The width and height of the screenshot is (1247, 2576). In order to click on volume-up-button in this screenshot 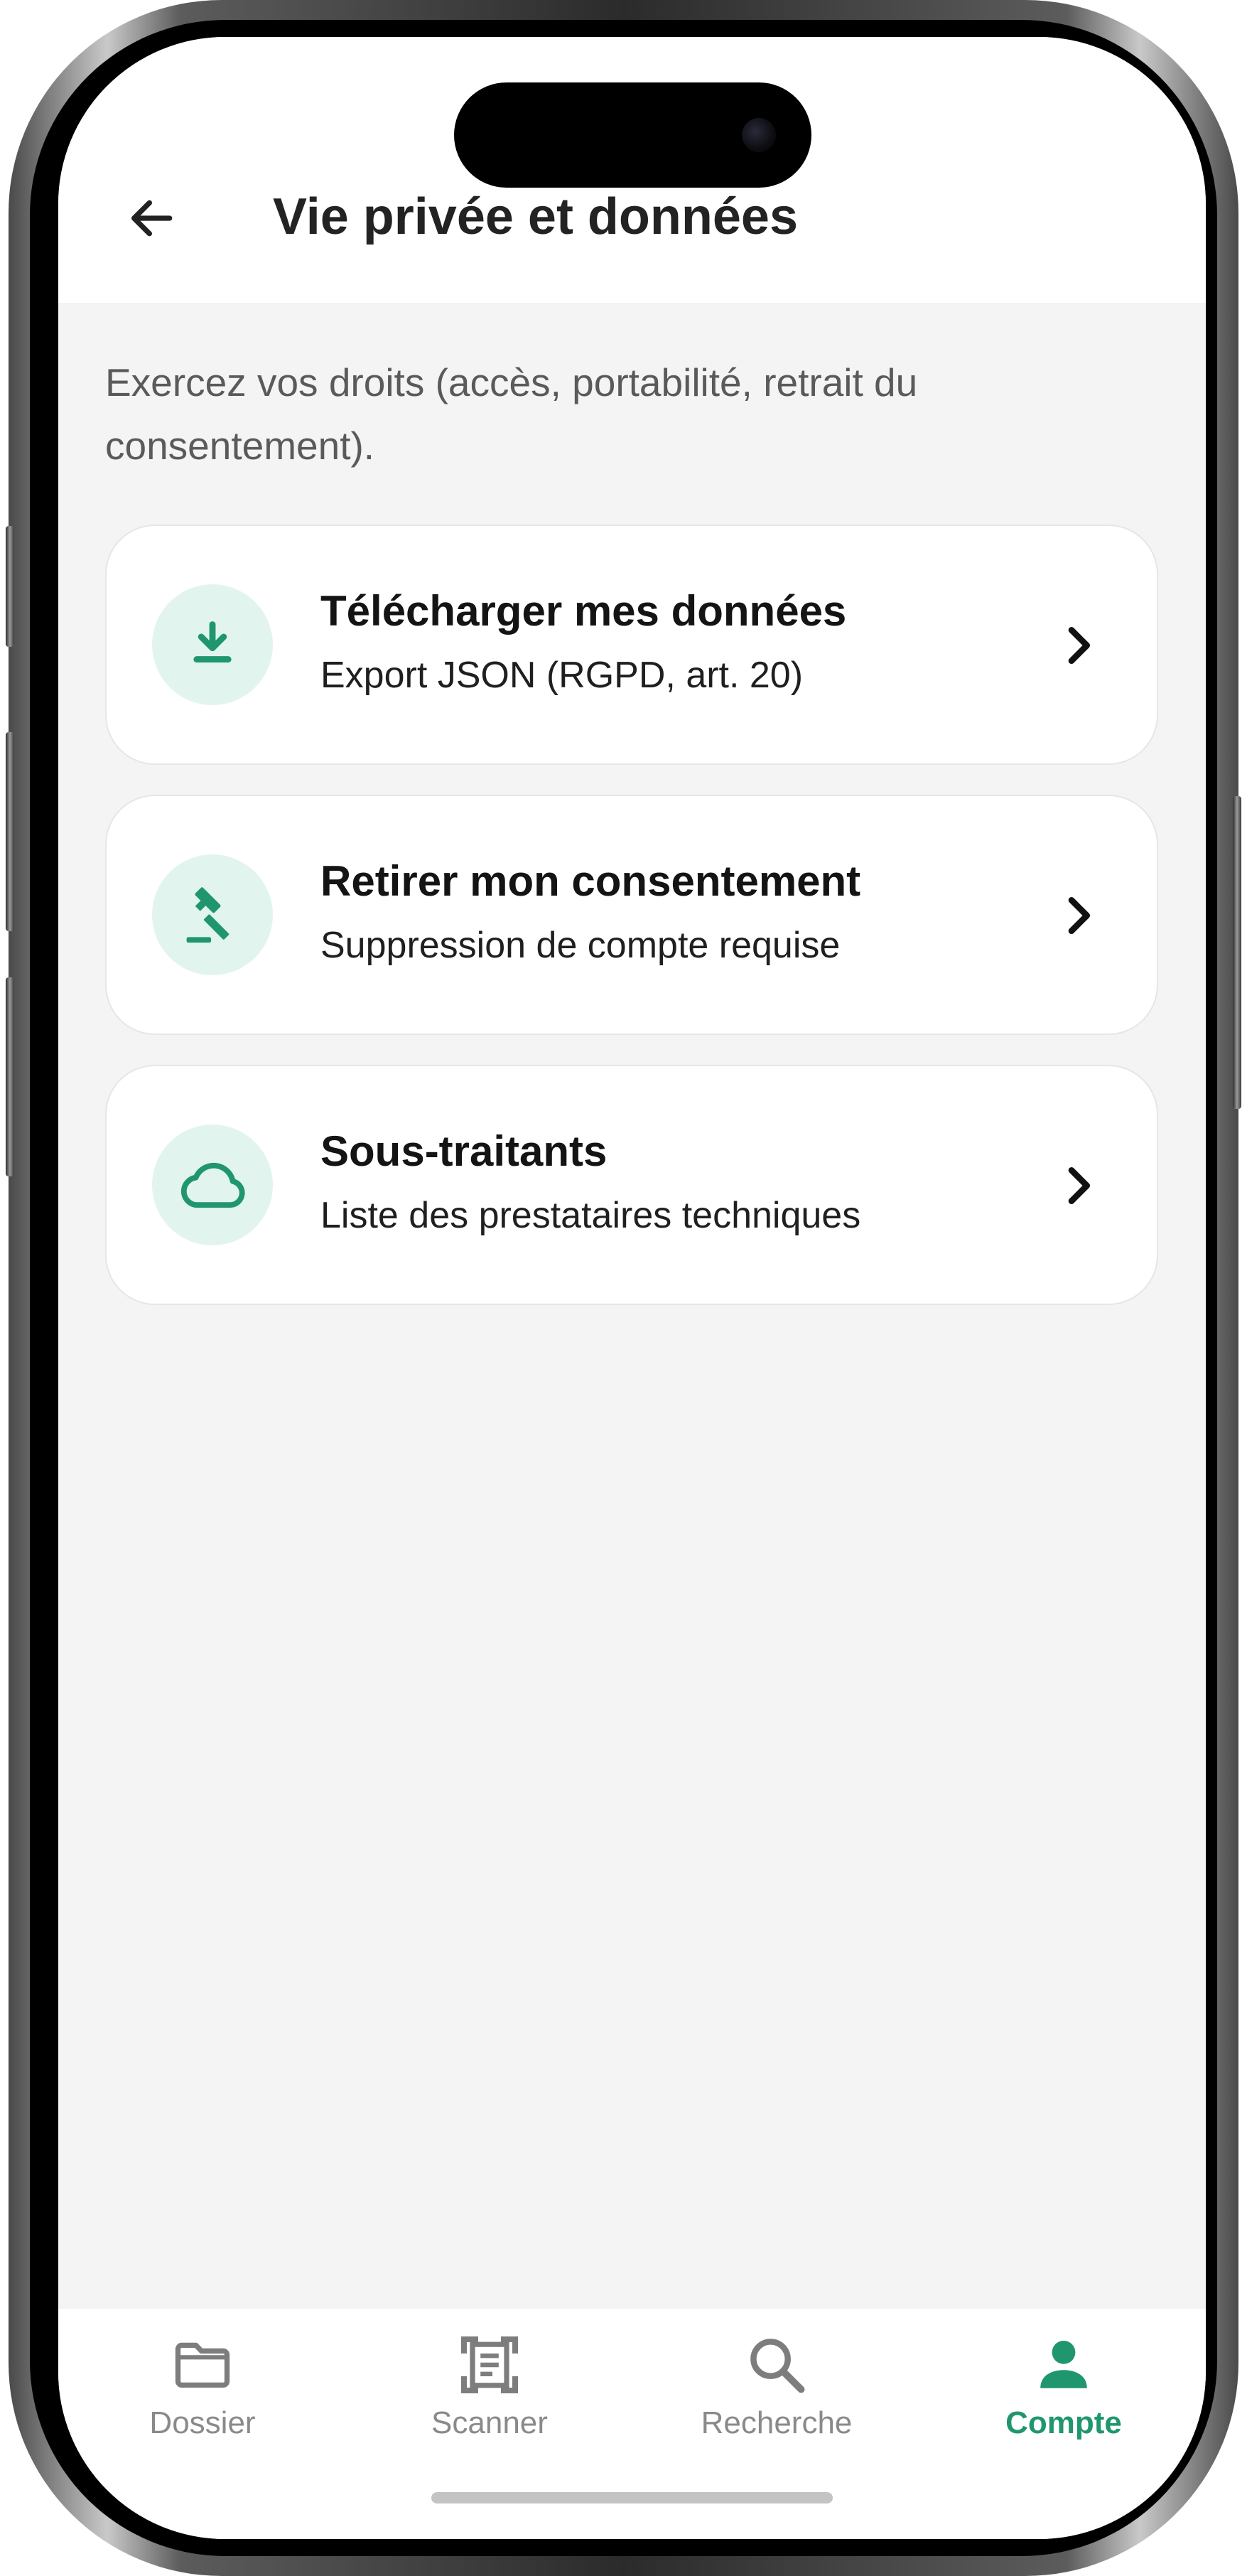, I will do `click(10, 831)`.